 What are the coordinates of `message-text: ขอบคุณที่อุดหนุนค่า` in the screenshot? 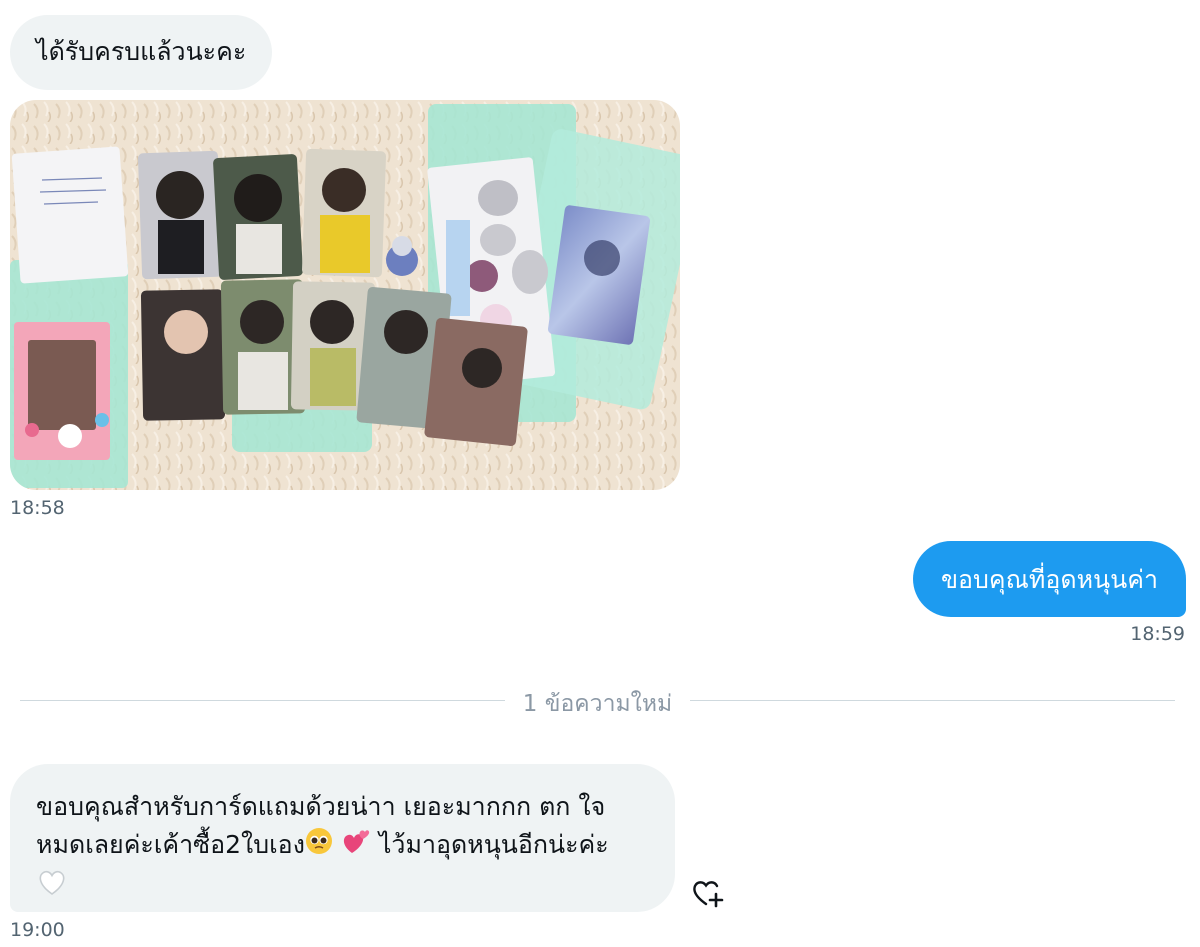 It's located at (1049, 579).